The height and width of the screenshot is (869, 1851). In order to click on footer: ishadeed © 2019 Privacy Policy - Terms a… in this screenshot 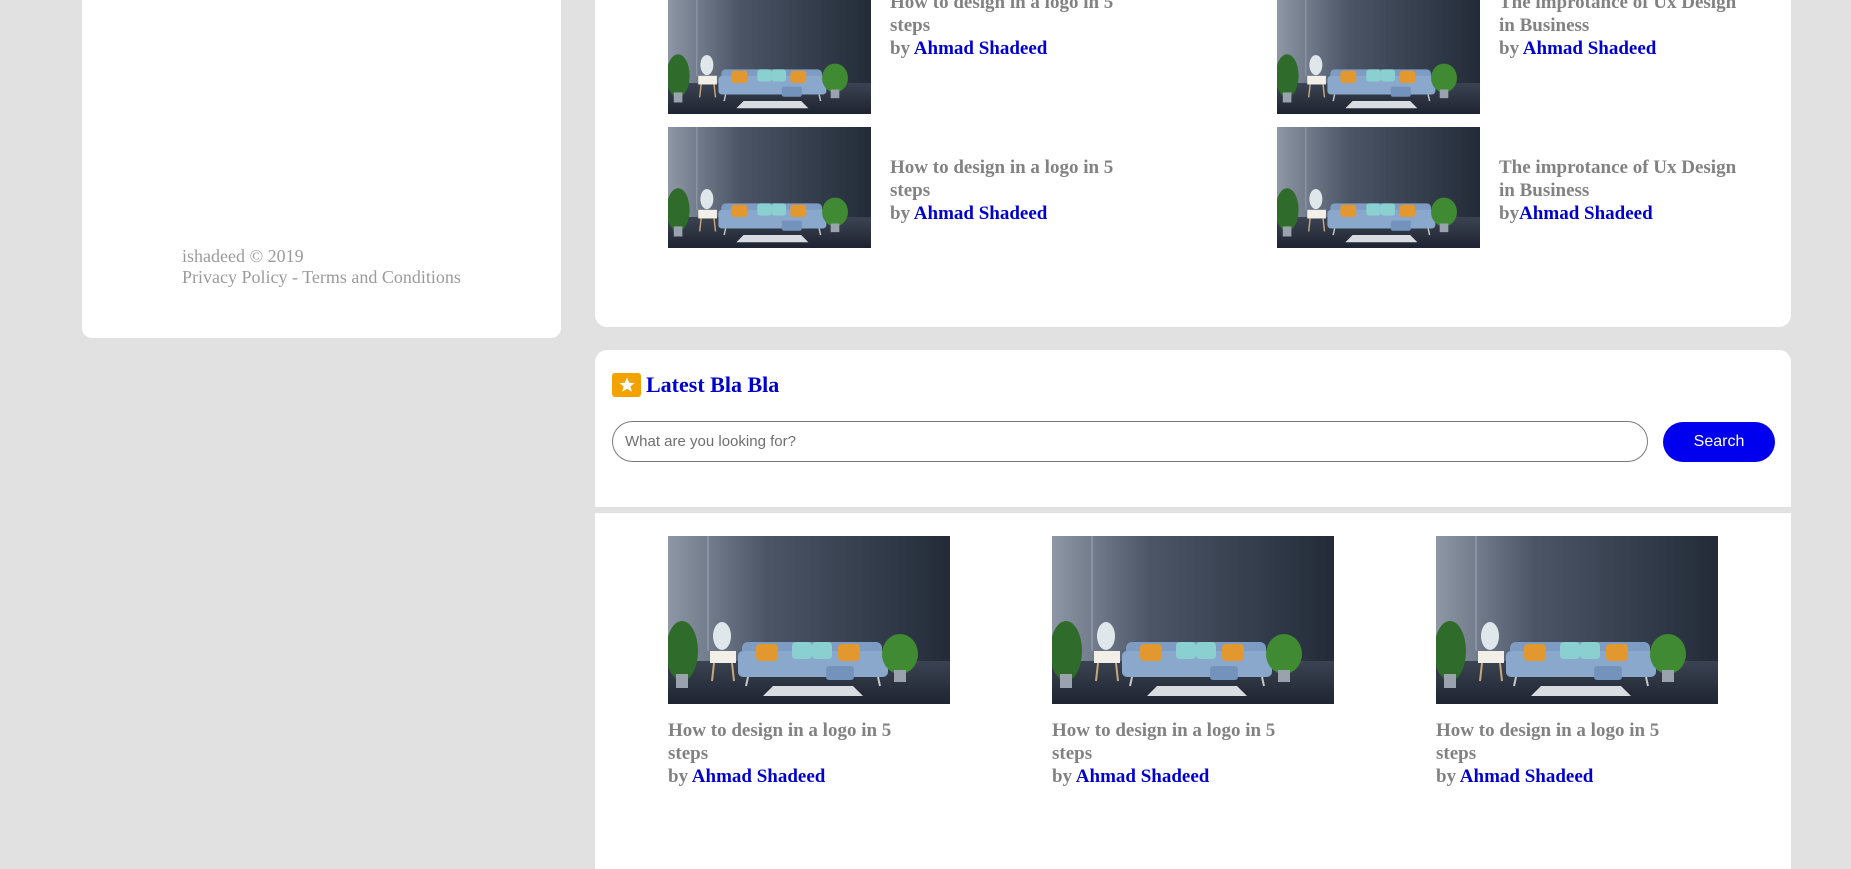, I will do `click(321, 267)`.